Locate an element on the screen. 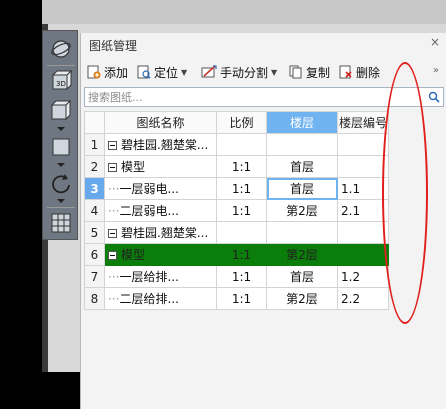 Image resolution: width=446 pixels, height=409 pixels. table-header-row: 图纸名称 比例 楼层 楼层编号 is located at coordinates (236, 122).